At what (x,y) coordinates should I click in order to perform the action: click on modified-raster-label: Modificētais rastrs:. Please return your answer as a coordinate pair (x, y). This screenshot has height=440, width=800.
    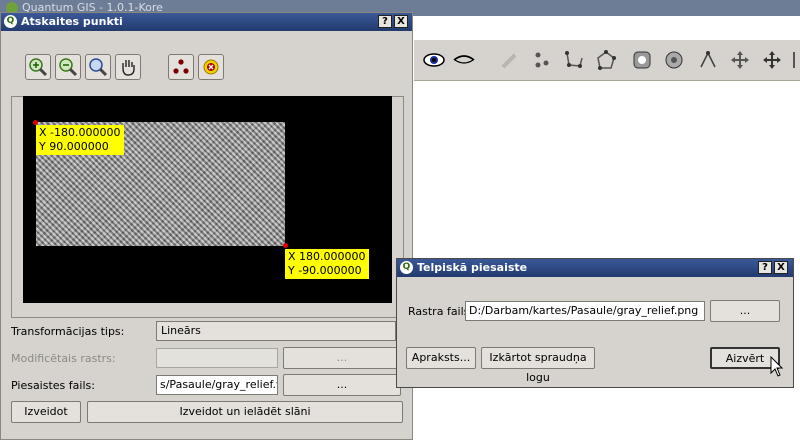
    Looking at the image, I should click on (63, 358).